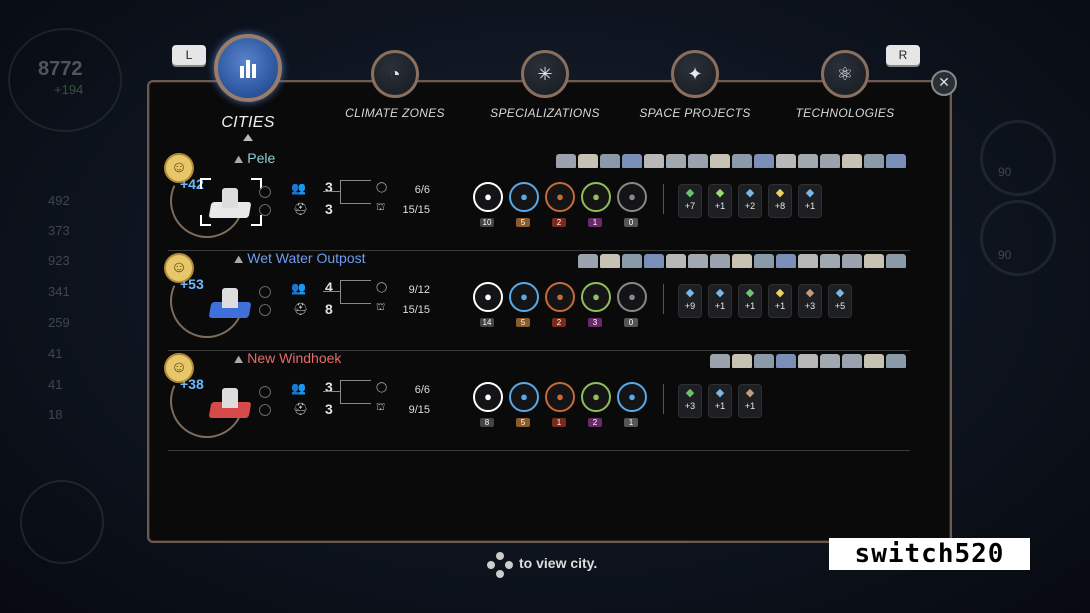 This screenshot has height=613, width=1090. I want to click on tab-label: SPECIALIZATIONS, so click(545, 113).